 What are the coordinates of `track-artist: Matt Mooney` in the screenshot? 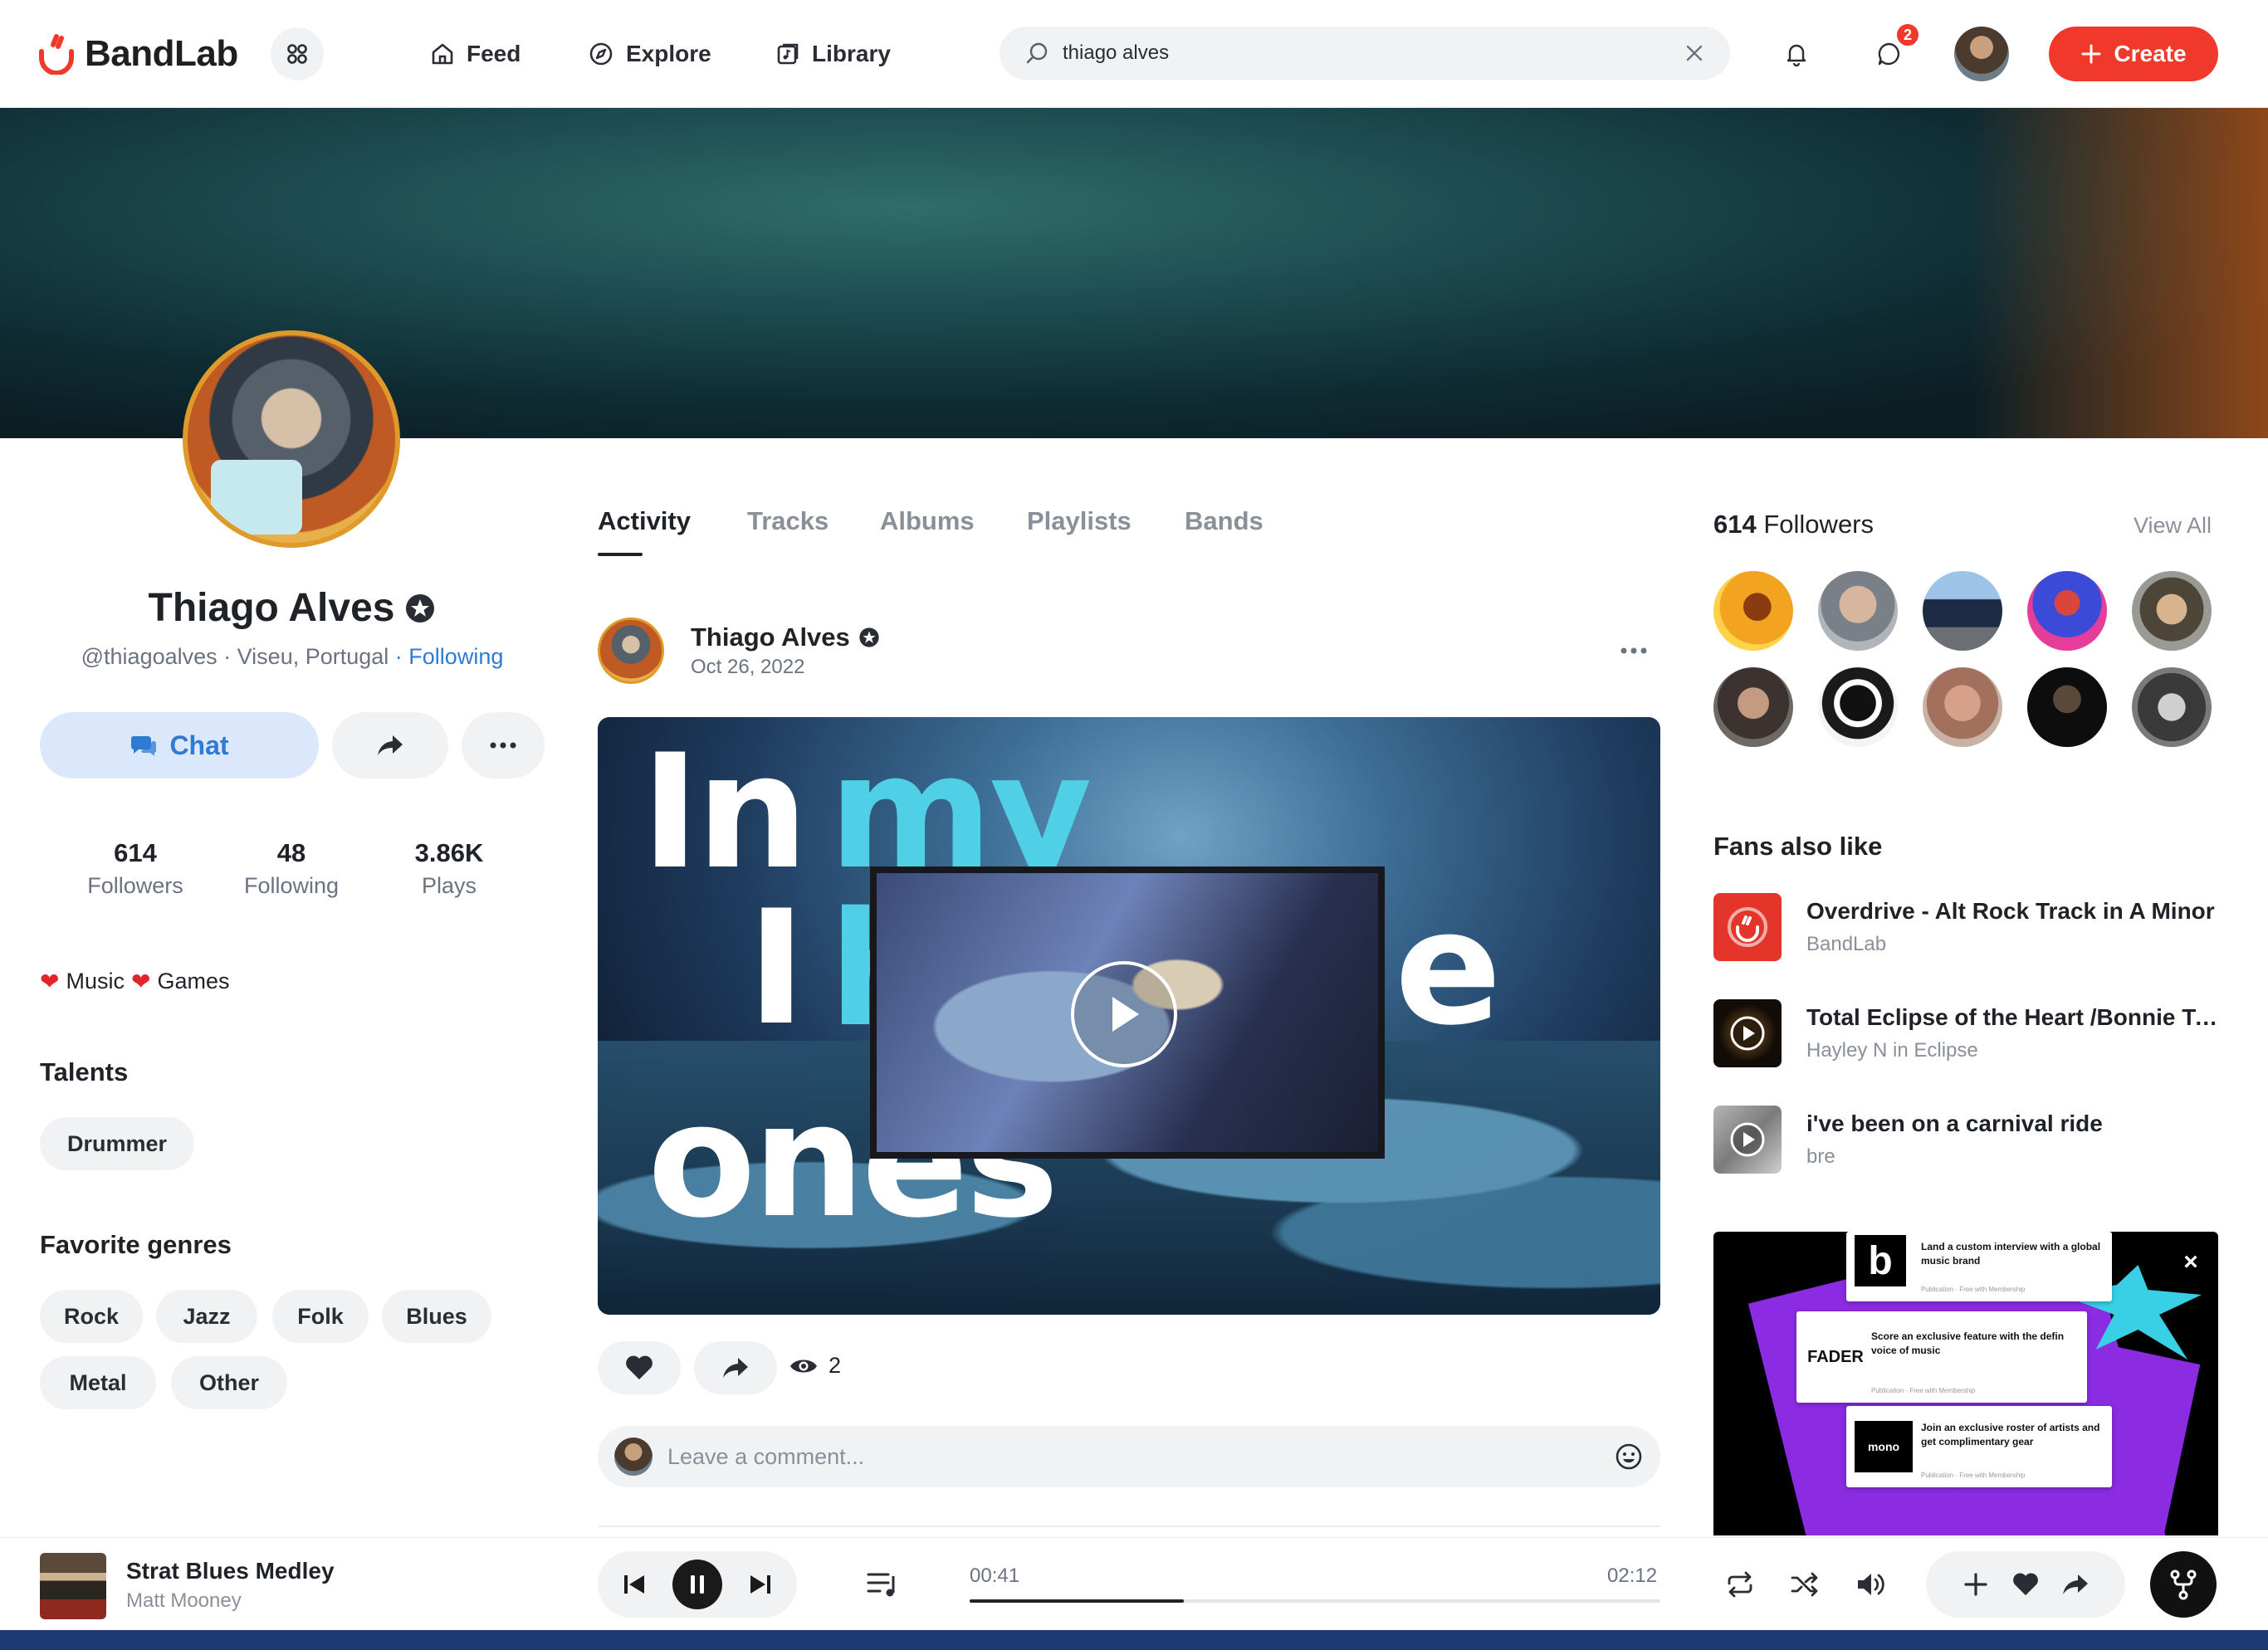 It's located at (184, 1601).